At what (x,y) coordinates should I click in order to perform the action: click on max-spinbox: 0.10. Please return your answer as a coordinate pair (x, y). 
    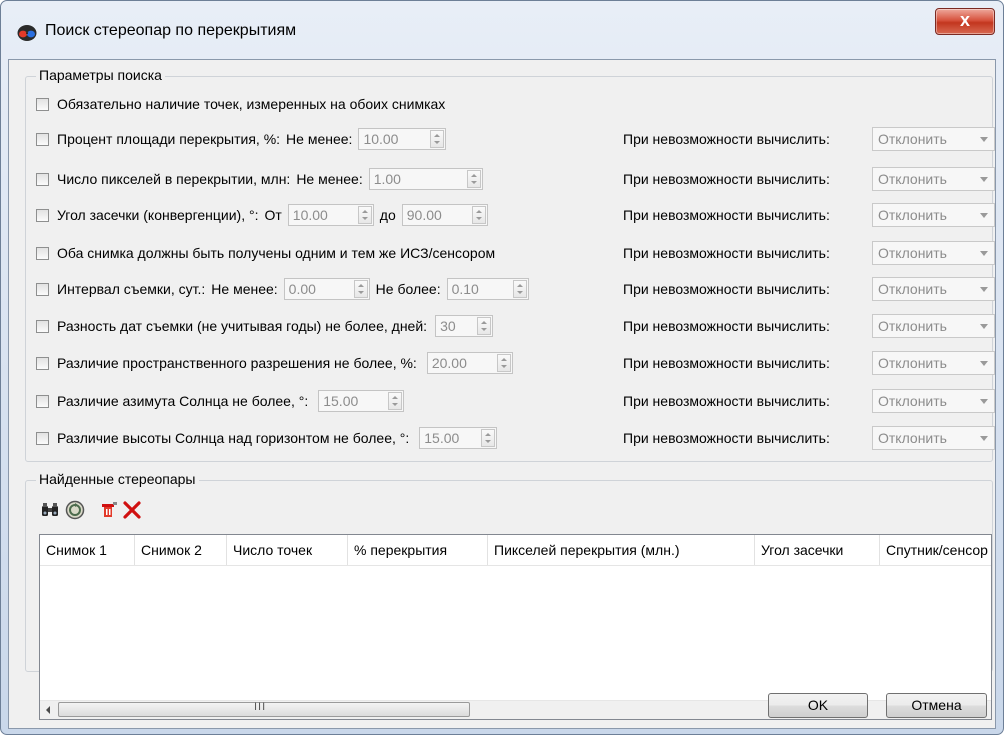
    Looking at the image, I should click on (487, 289).